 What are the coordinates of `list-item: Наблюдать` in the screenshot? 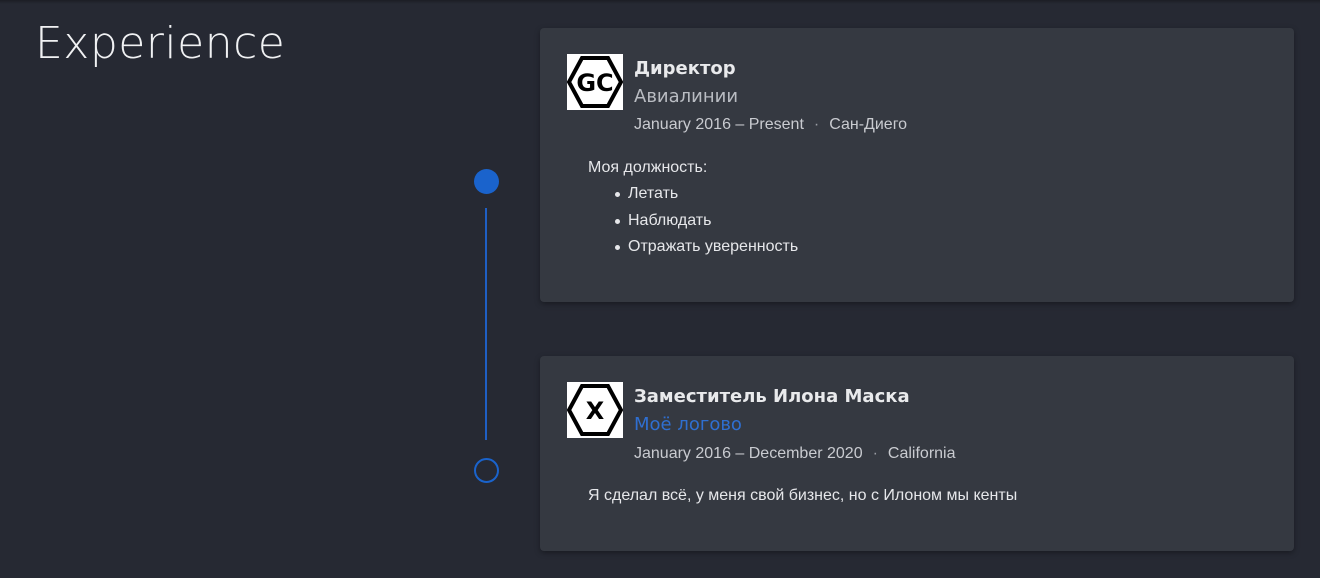 It's located at (693, 224).